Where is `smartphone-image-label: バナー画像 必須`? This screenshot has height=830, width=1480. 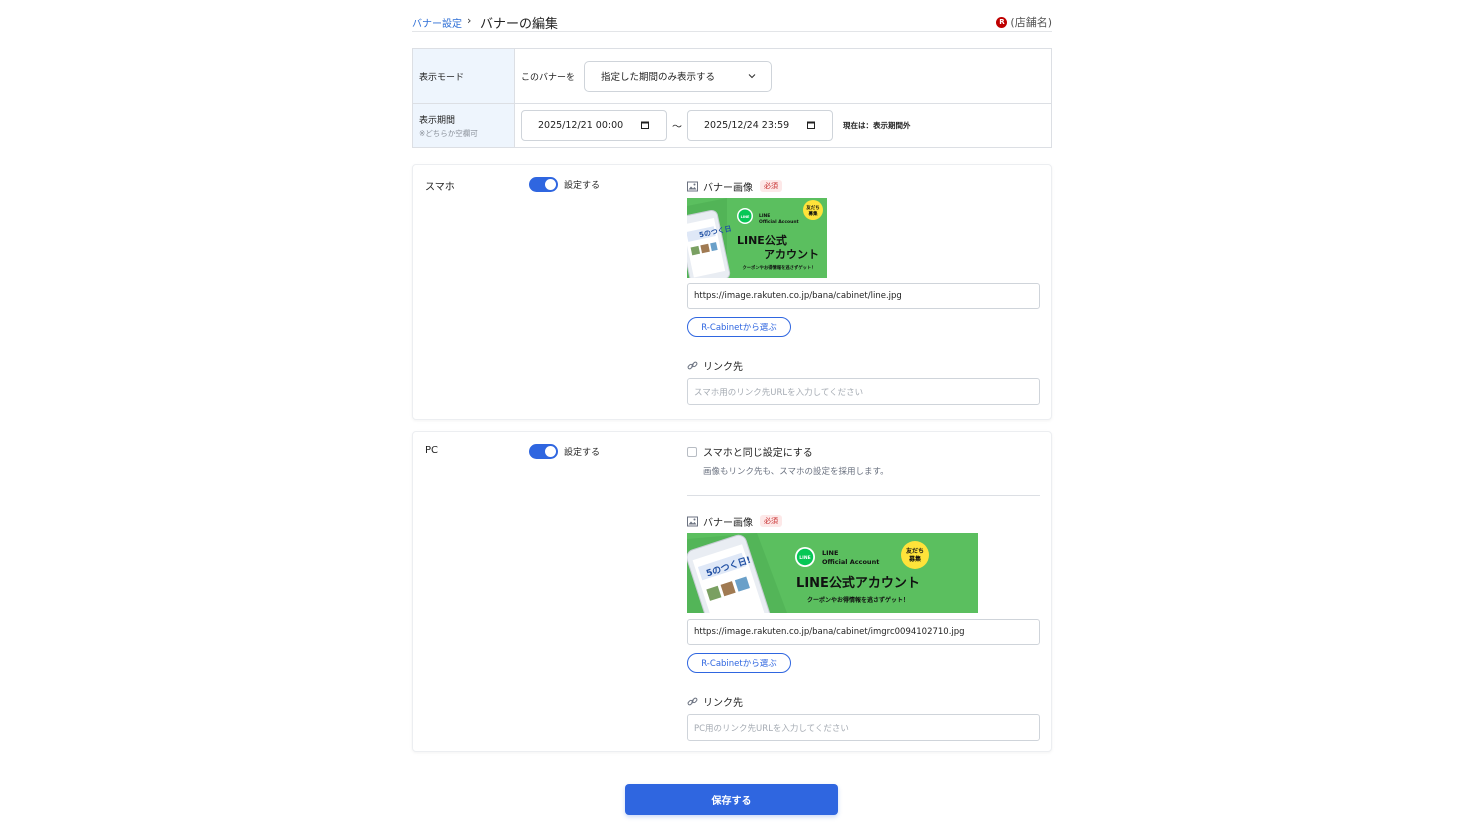 smartphone-image-label: バナー画像 必須 is located at coordinates (863, 186).